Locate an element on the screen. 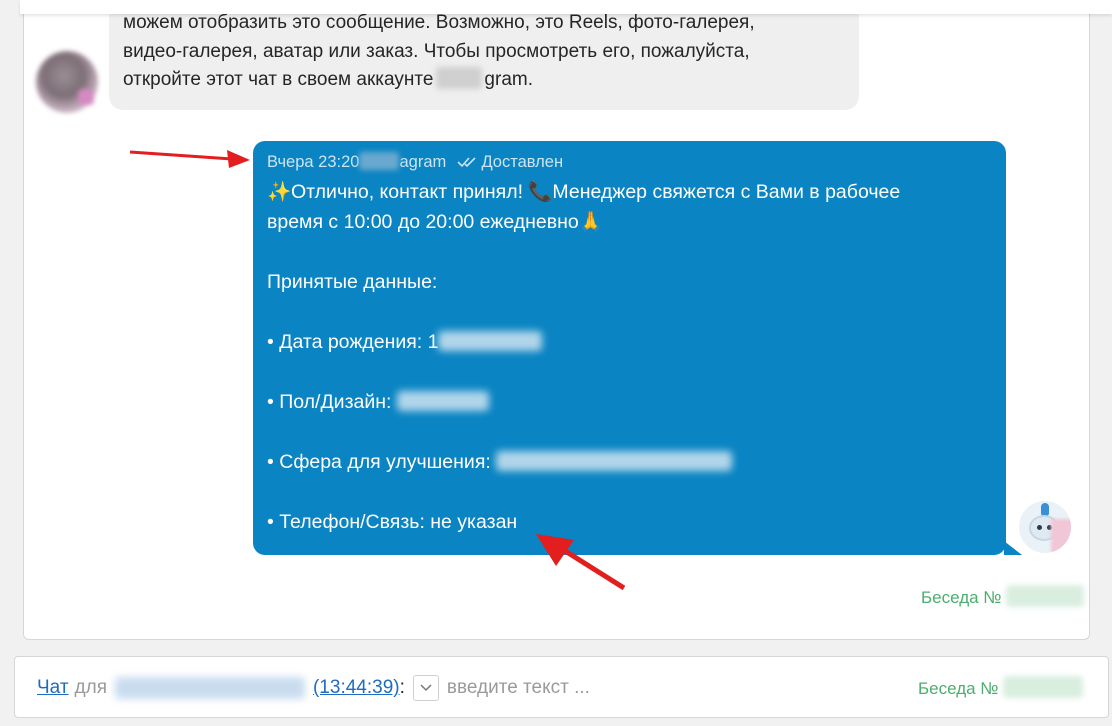 Image resolution: width=1112 pixels, height=726 pixels. folded-hands-icon: 🙏 is located at coordinates (591, 222).